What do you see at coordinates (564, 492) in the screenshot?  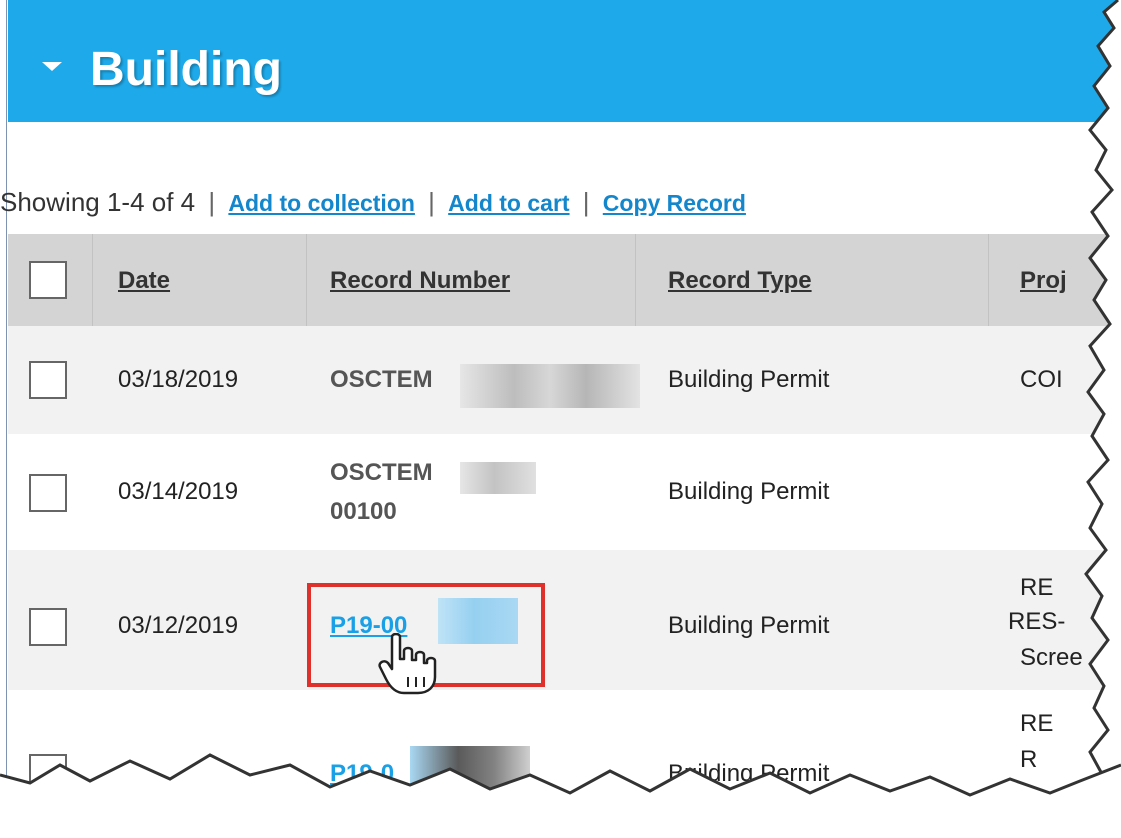 I see `table-row: 03/14/2019 OSCTEM 00100 Building Permit` at bounding box center [564, 492].